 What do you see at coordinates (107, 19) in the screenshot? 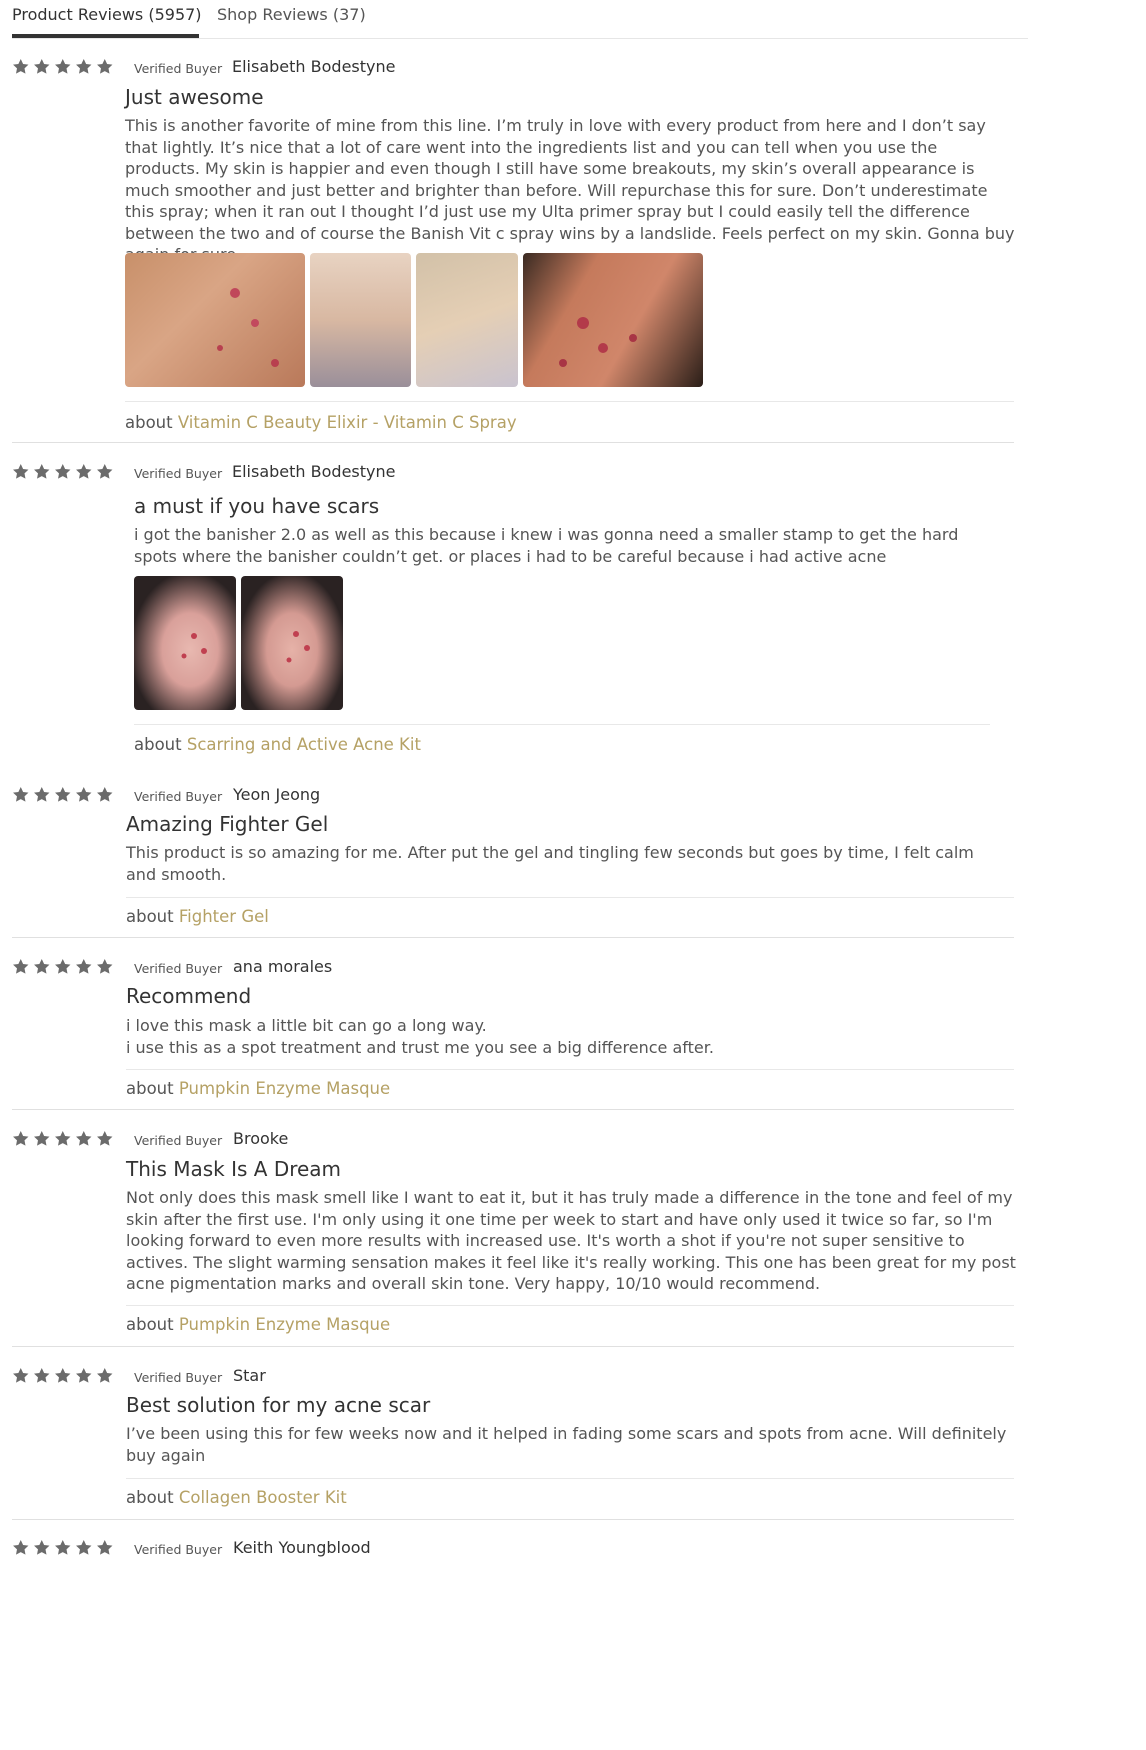
I see `tab-product-reviews: Product Reviews (5957)` at bounding box center [107, 19].